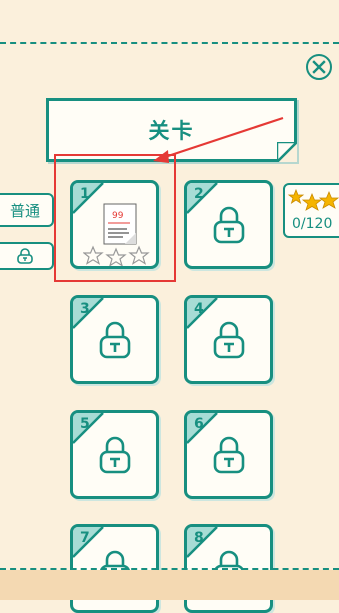  I want to click on tab-normal: 普通, so click(27, 210).